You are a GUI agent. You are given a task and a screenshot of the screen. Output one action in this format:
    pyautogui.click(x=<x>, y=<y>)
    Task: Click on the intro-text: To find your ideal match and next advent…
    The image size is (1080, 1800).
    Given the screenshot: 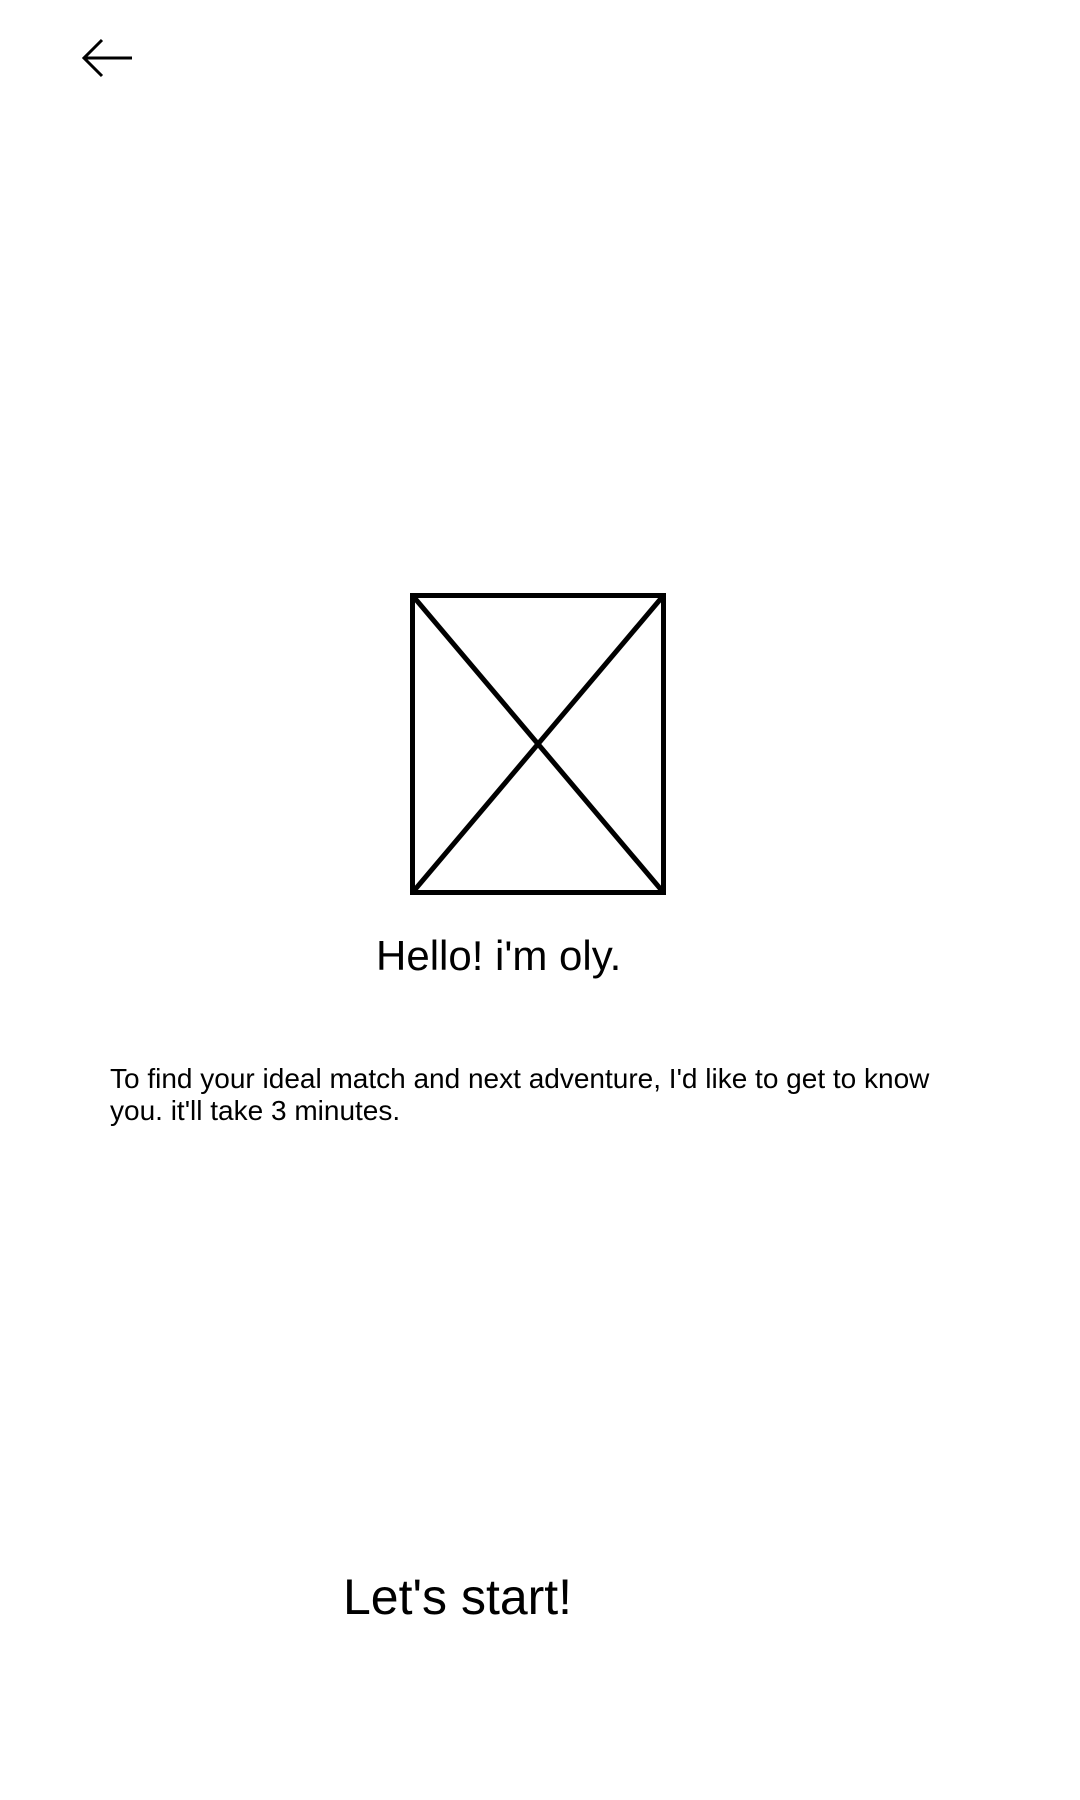 What is the action you would take?
    pyautogui.click(x=520, y=1094)
    